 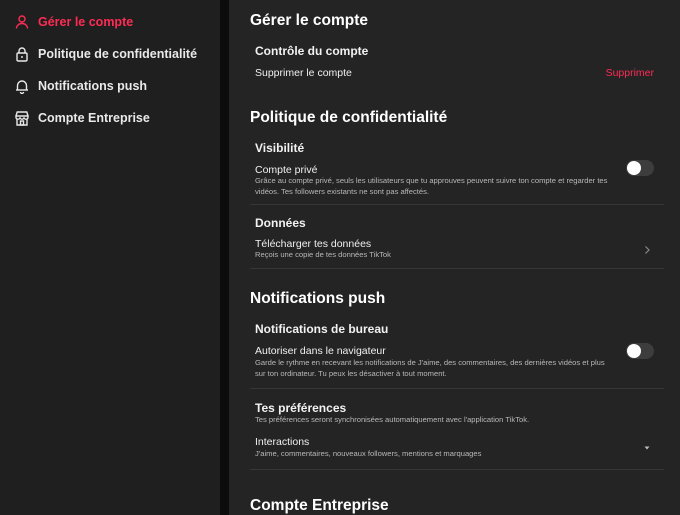 What do you see at coordinates (22, 86) in the screenshot?
I see `bell-icon` at bounding box center [22, 86].